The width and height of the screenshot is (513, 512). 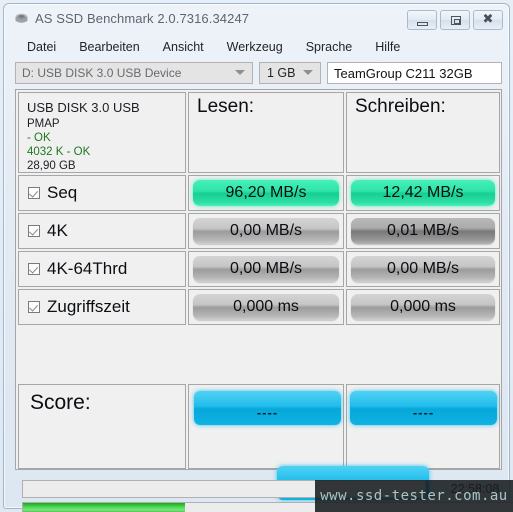 What do you see at coordinates (83, 107) in the screenshot?
I see `drive-model: USB DISK 3.0 USB` at bounding box center [83, 107].